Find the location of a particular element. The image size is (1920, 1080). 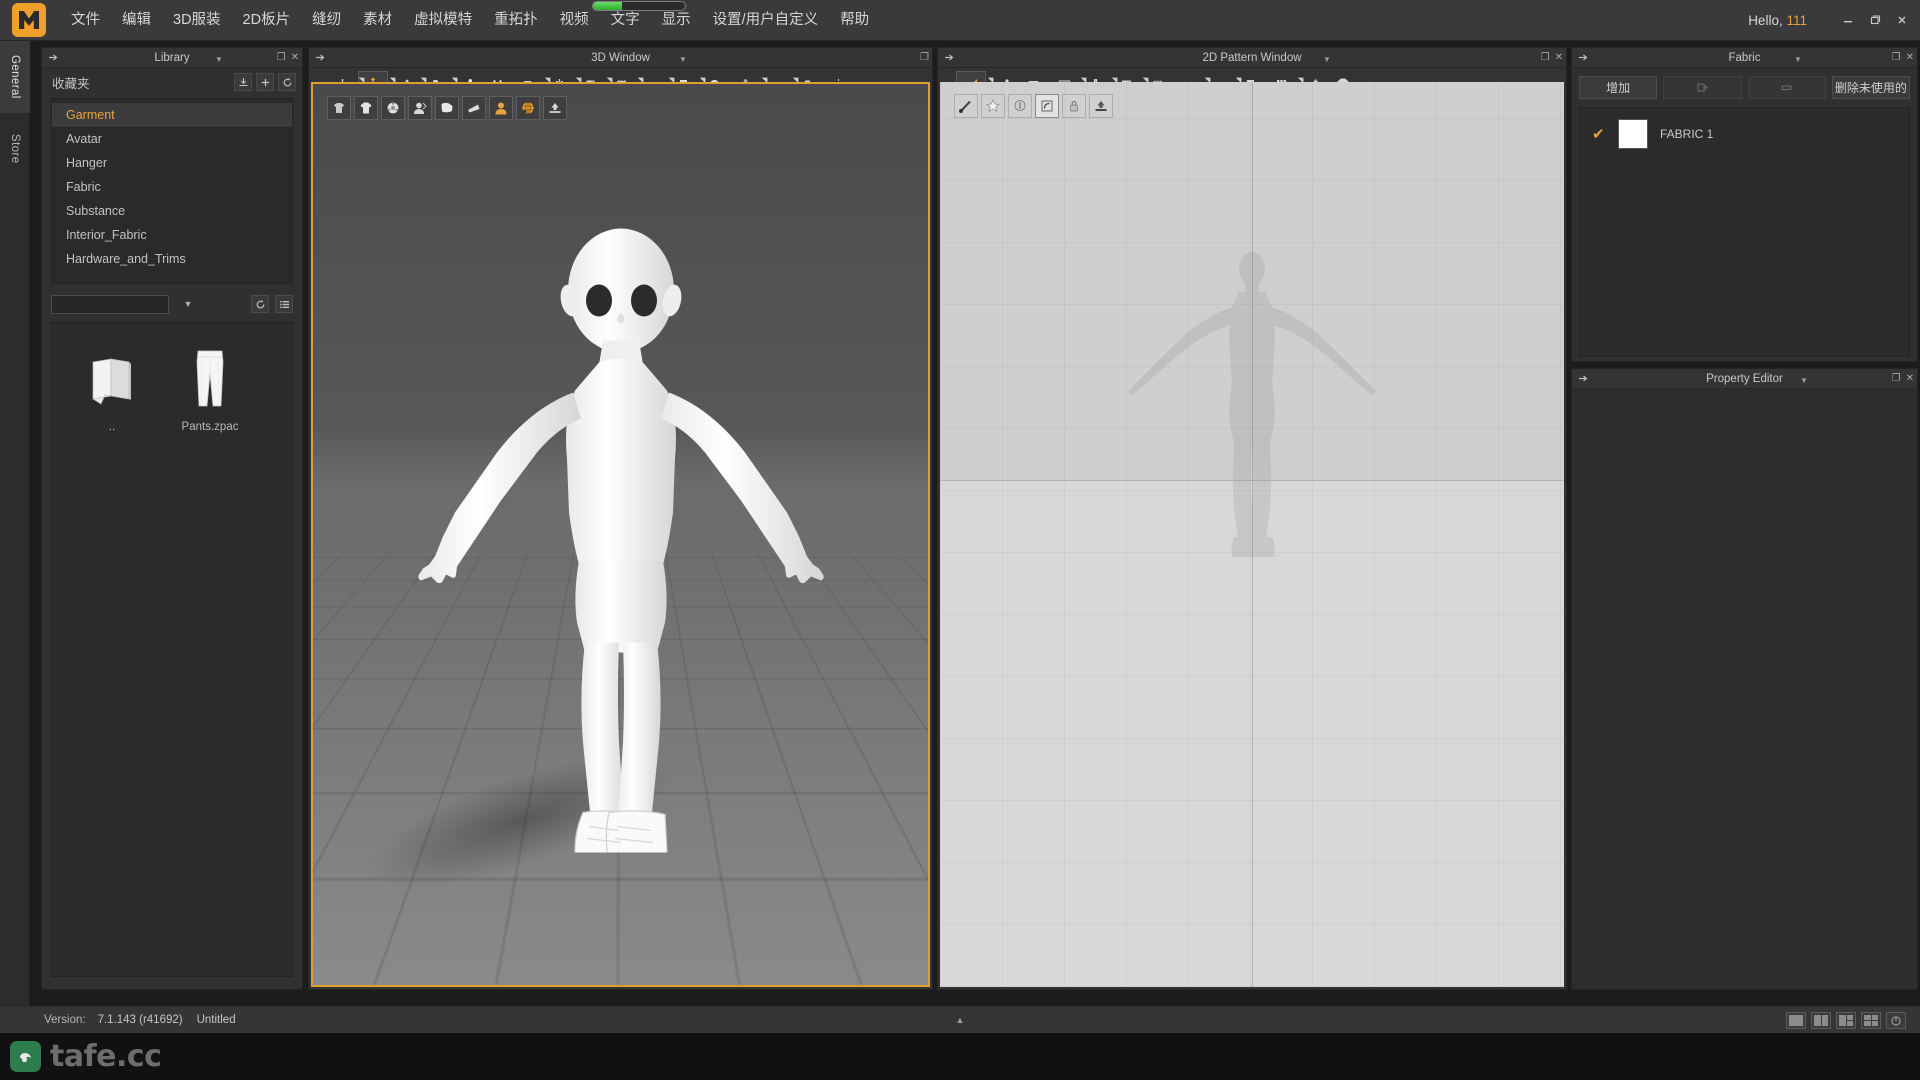

3d-window-title: 3D Window is located at coordinates (620, 57).